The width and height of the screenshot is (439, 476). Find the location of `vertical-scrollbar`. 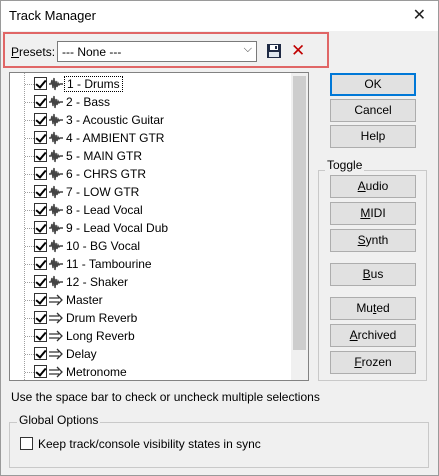

vertical-scrollbar is located at coordinates (299, 226).